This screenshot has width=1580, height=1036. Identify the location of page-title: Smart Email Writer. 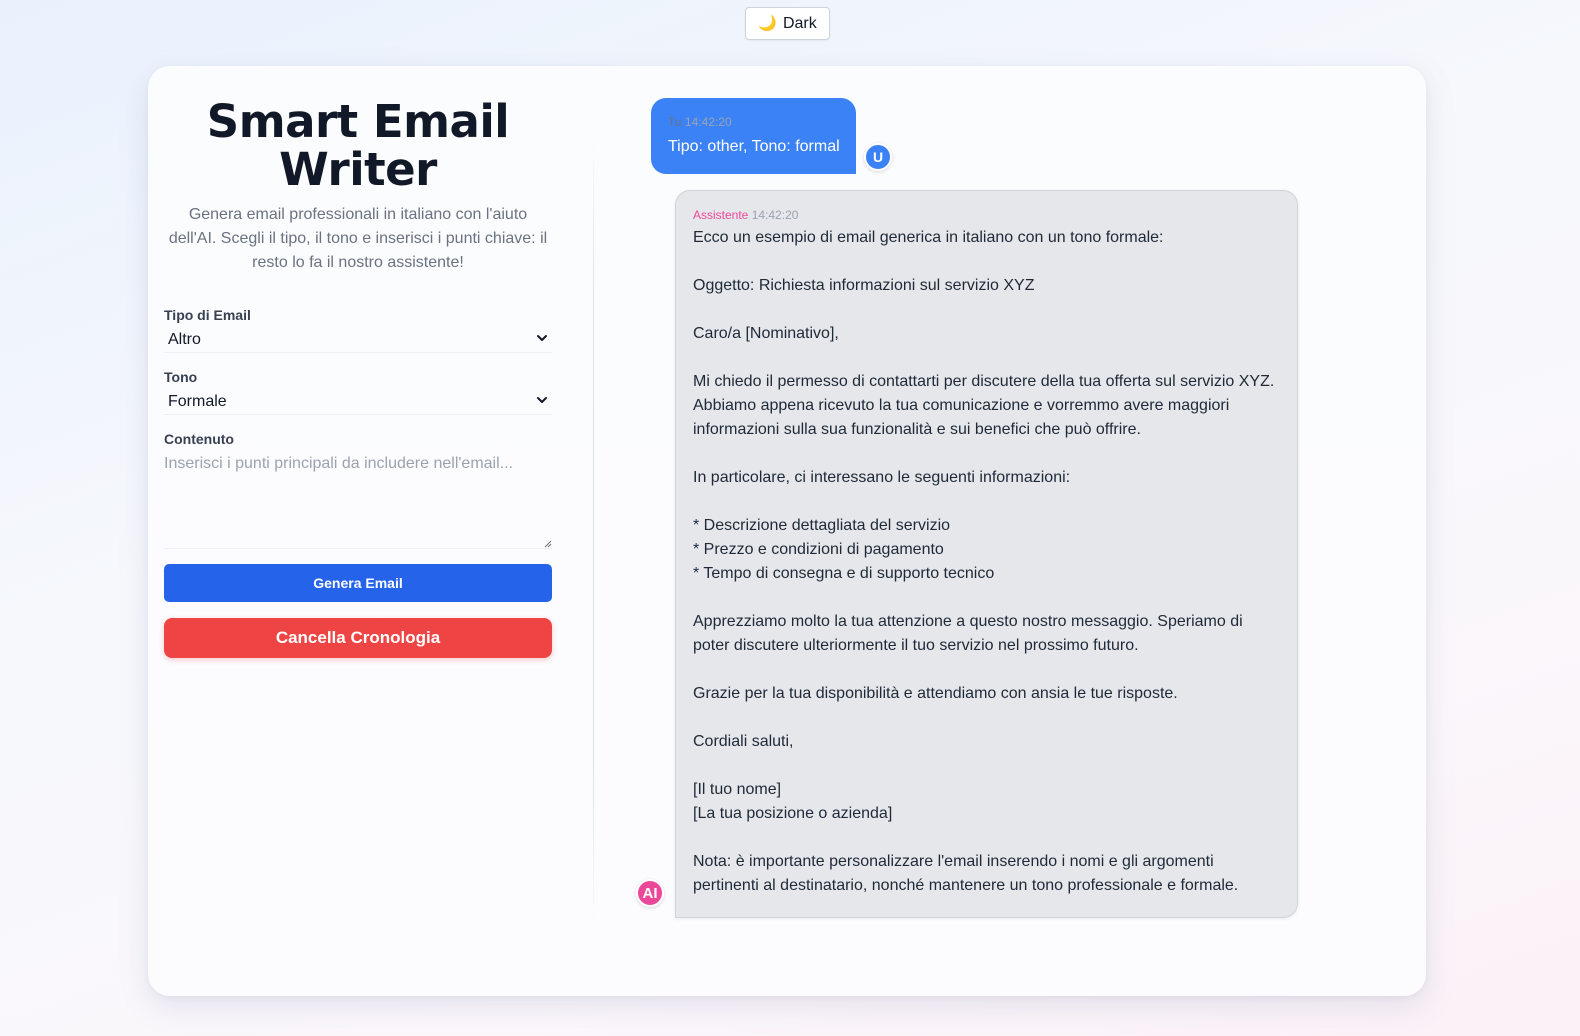
(358, 145).